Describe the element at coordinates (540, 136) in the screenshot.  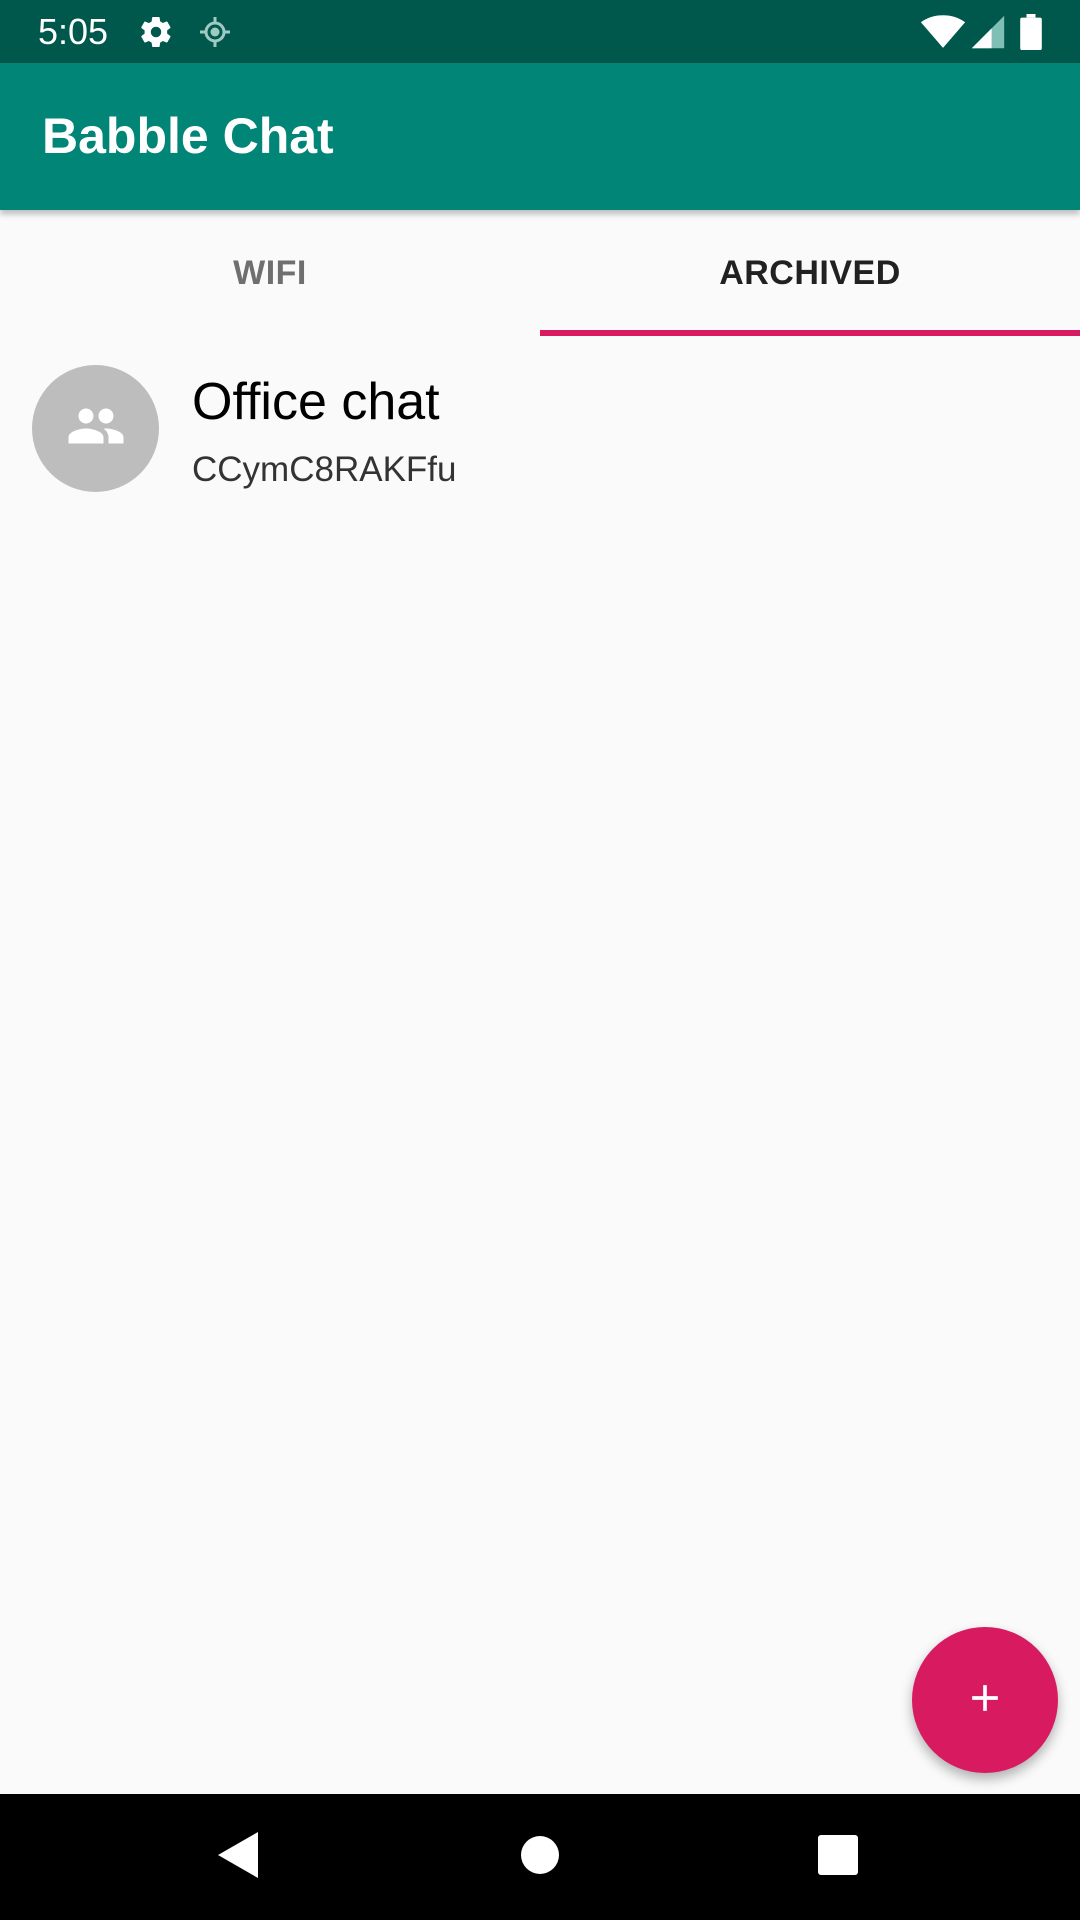
I see `app-bar: Babble Chat` at that location.